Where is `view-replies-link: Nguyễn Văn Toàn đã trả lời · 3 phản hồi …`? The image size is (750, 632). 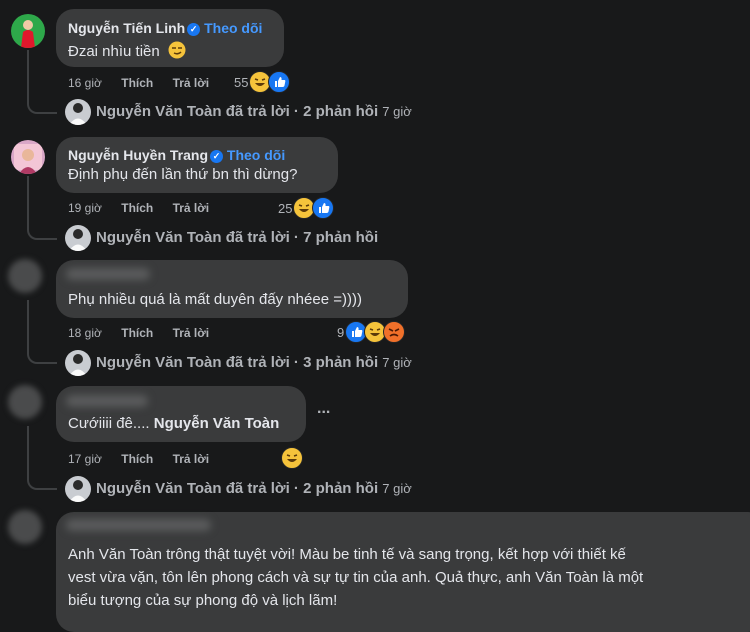
view-replies-link: Nguyễn Văn Toàn đã trả lời · 3 phản hồi … is located at coordinates (254, 362).